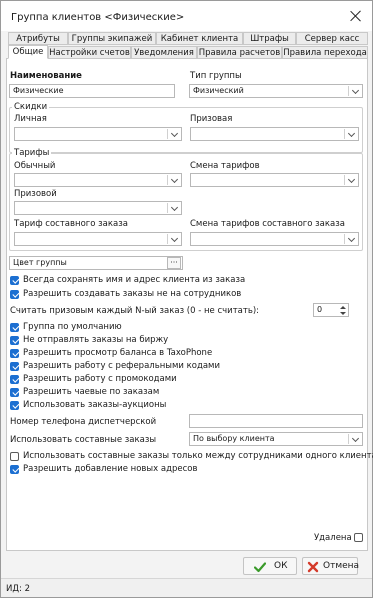  I want to click on name-label: Наименование, so click(46, 76).